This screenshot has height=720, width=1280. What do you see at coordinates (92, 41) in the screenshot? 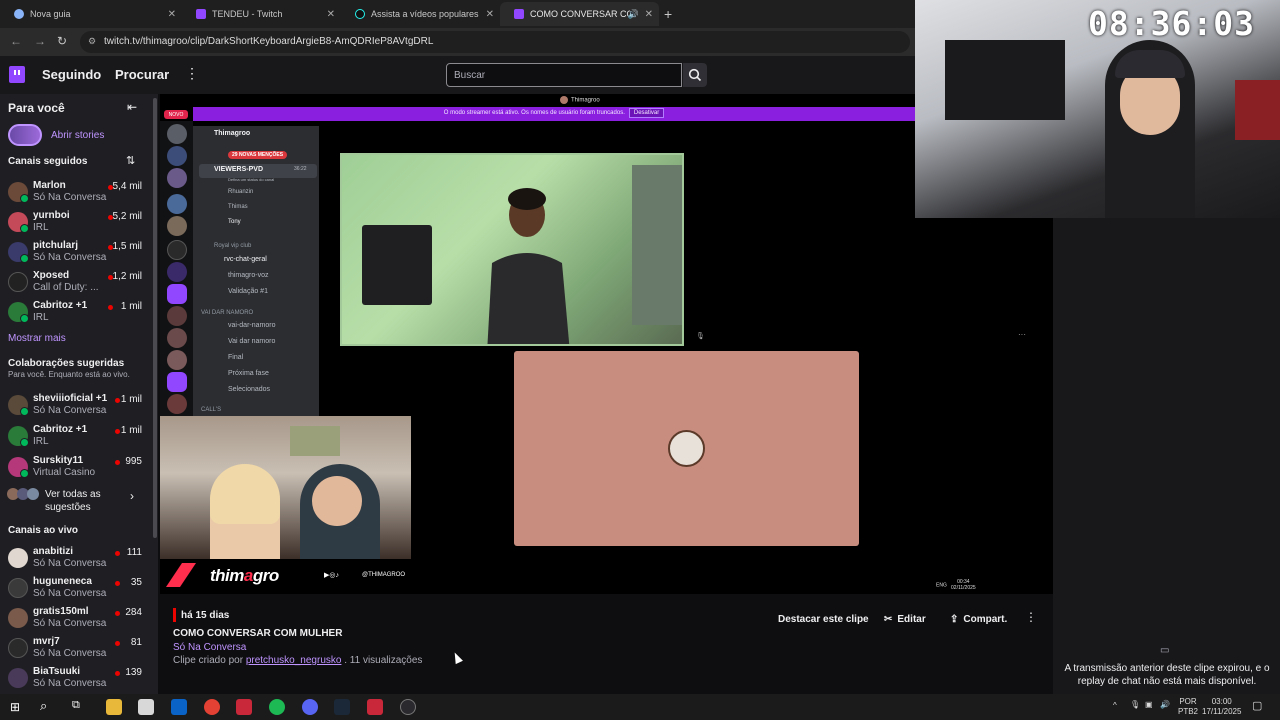
I see `site-info-icon: ⚙` at bounding box center [92, 41].